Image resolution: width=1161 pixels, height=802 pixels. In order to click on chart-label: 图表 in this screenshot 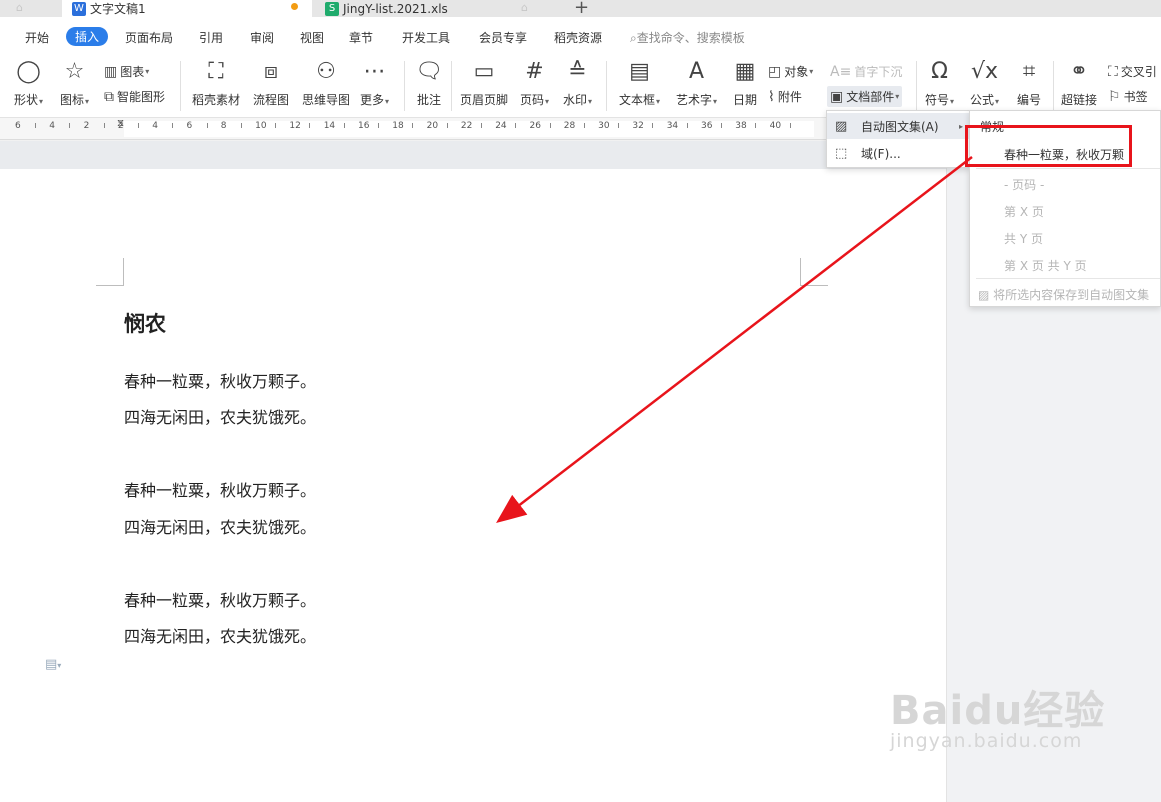, I will do `click(132, 72)`.